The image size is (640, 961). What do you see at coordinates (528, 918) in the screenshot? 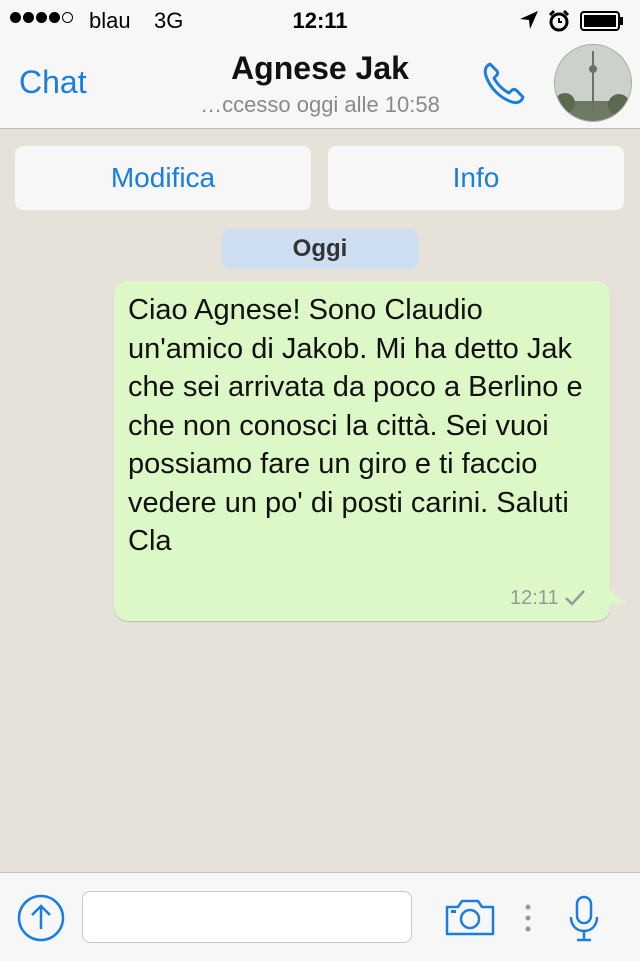
I see `more-dots-icon` at bounding box center [528, 918].